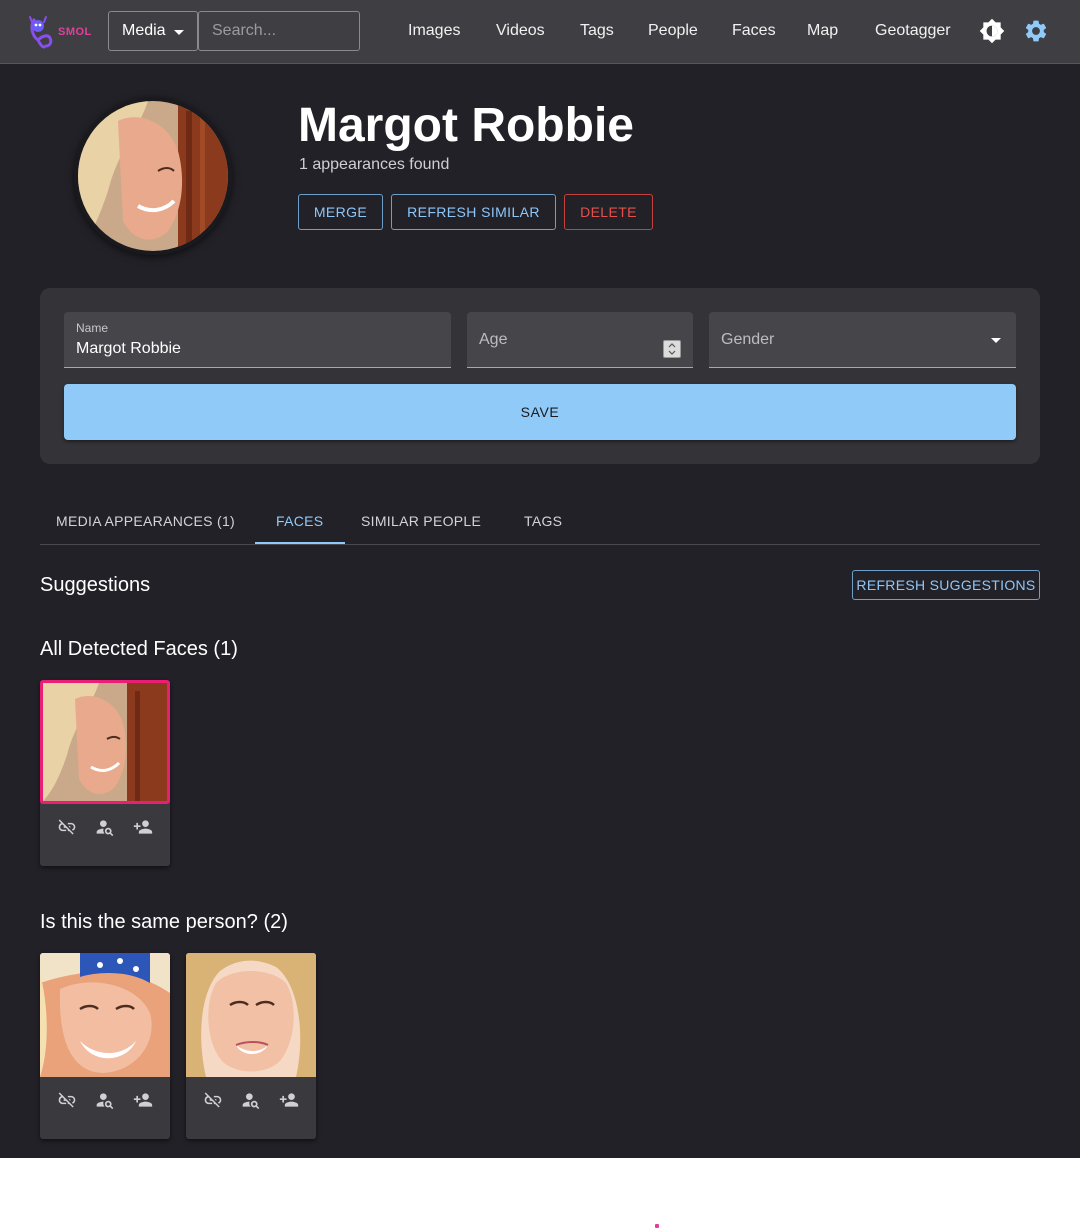  Describe the element at coordinates (95, 585) in the screenshot. I see `suggestions-heading: Suggestions` at that location.